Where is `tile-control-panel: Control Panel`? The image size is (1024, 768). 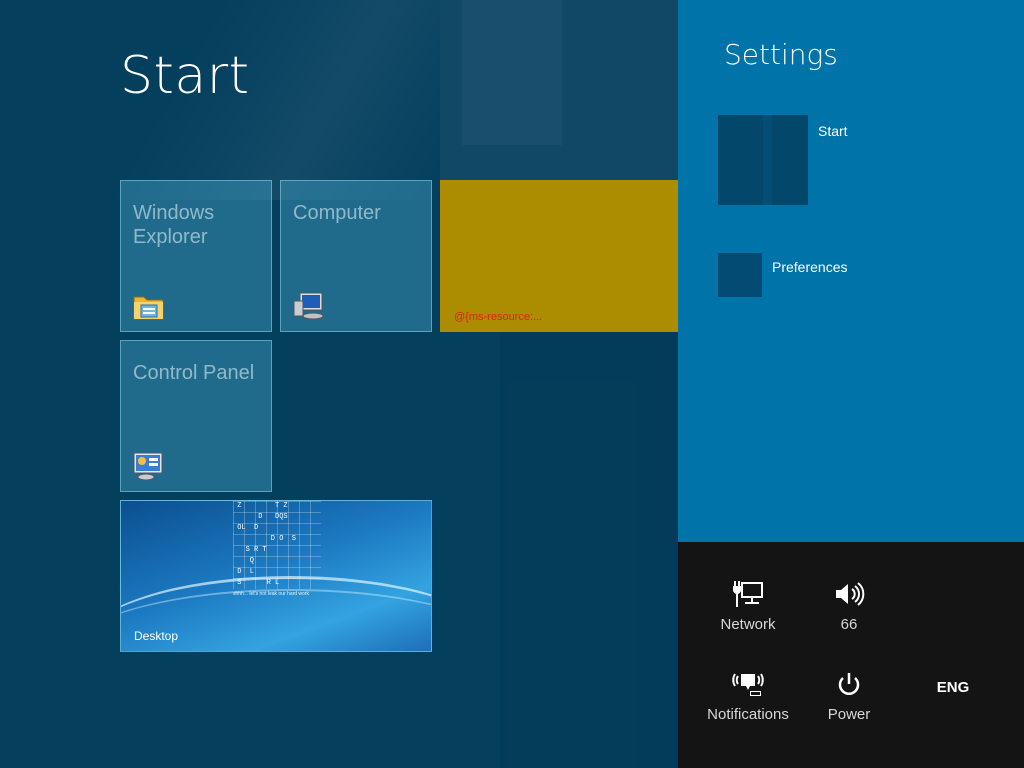 tile-control-panel: Control Panel is located at coordinates (196, 416).